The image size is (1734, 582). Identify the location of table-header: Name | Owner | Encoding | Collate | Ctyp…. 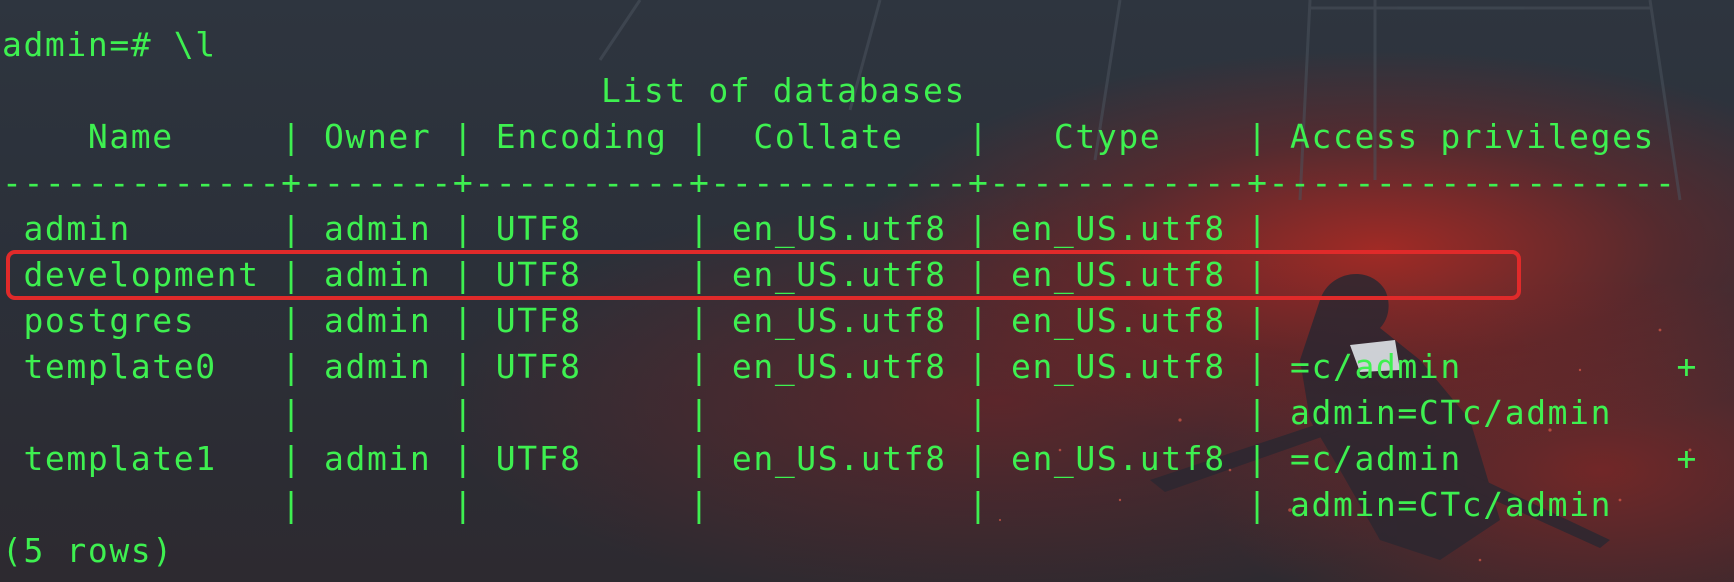
(829, 136).